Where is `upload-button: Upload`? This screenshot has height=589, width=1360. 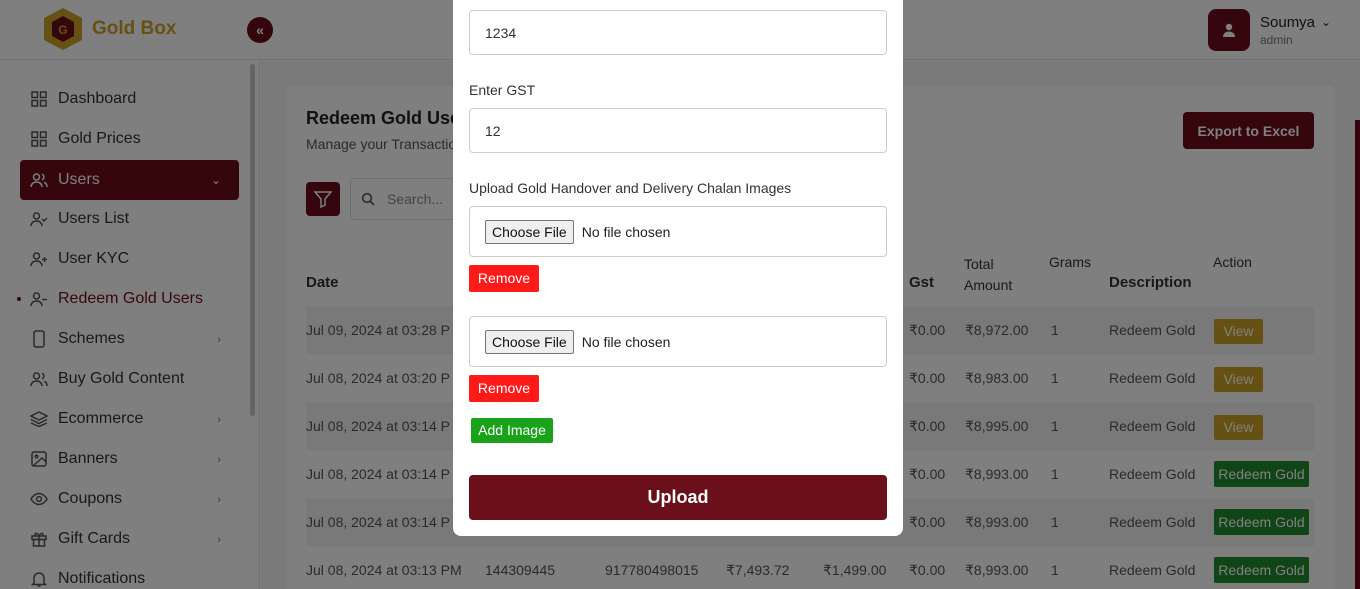
upload-button: Upload is located at coordinates (678, 497).